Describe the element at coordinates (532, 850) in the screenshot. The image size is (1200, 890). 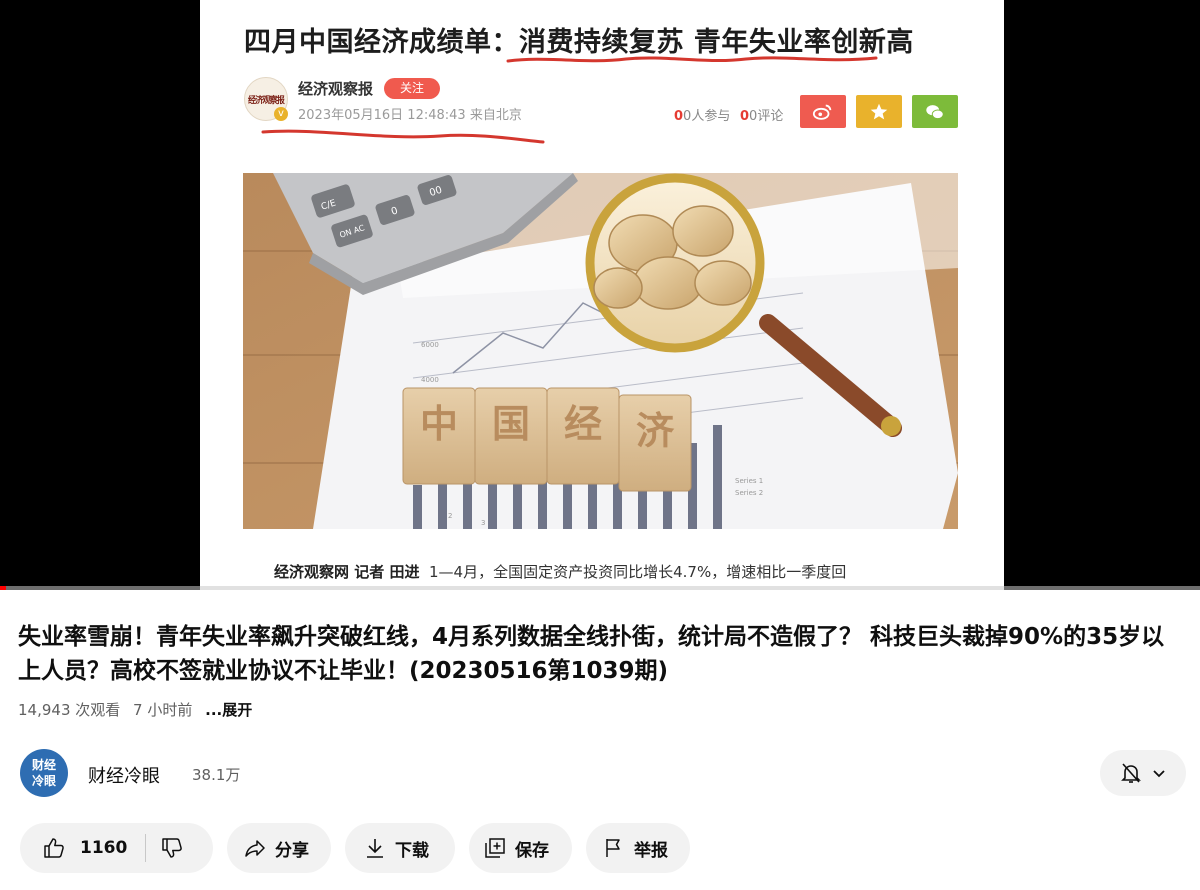
I see `save-label: 保存` at that location.